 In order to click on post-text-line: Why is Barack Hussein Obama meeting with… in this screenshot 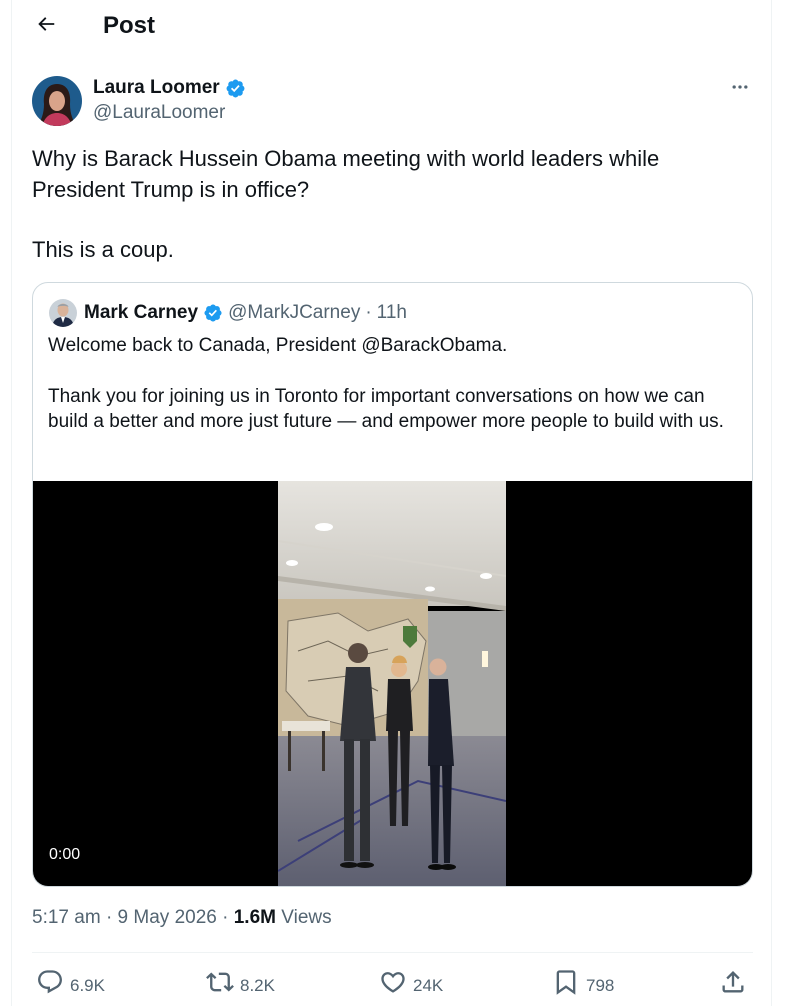, I will do `click(346, 174)`.